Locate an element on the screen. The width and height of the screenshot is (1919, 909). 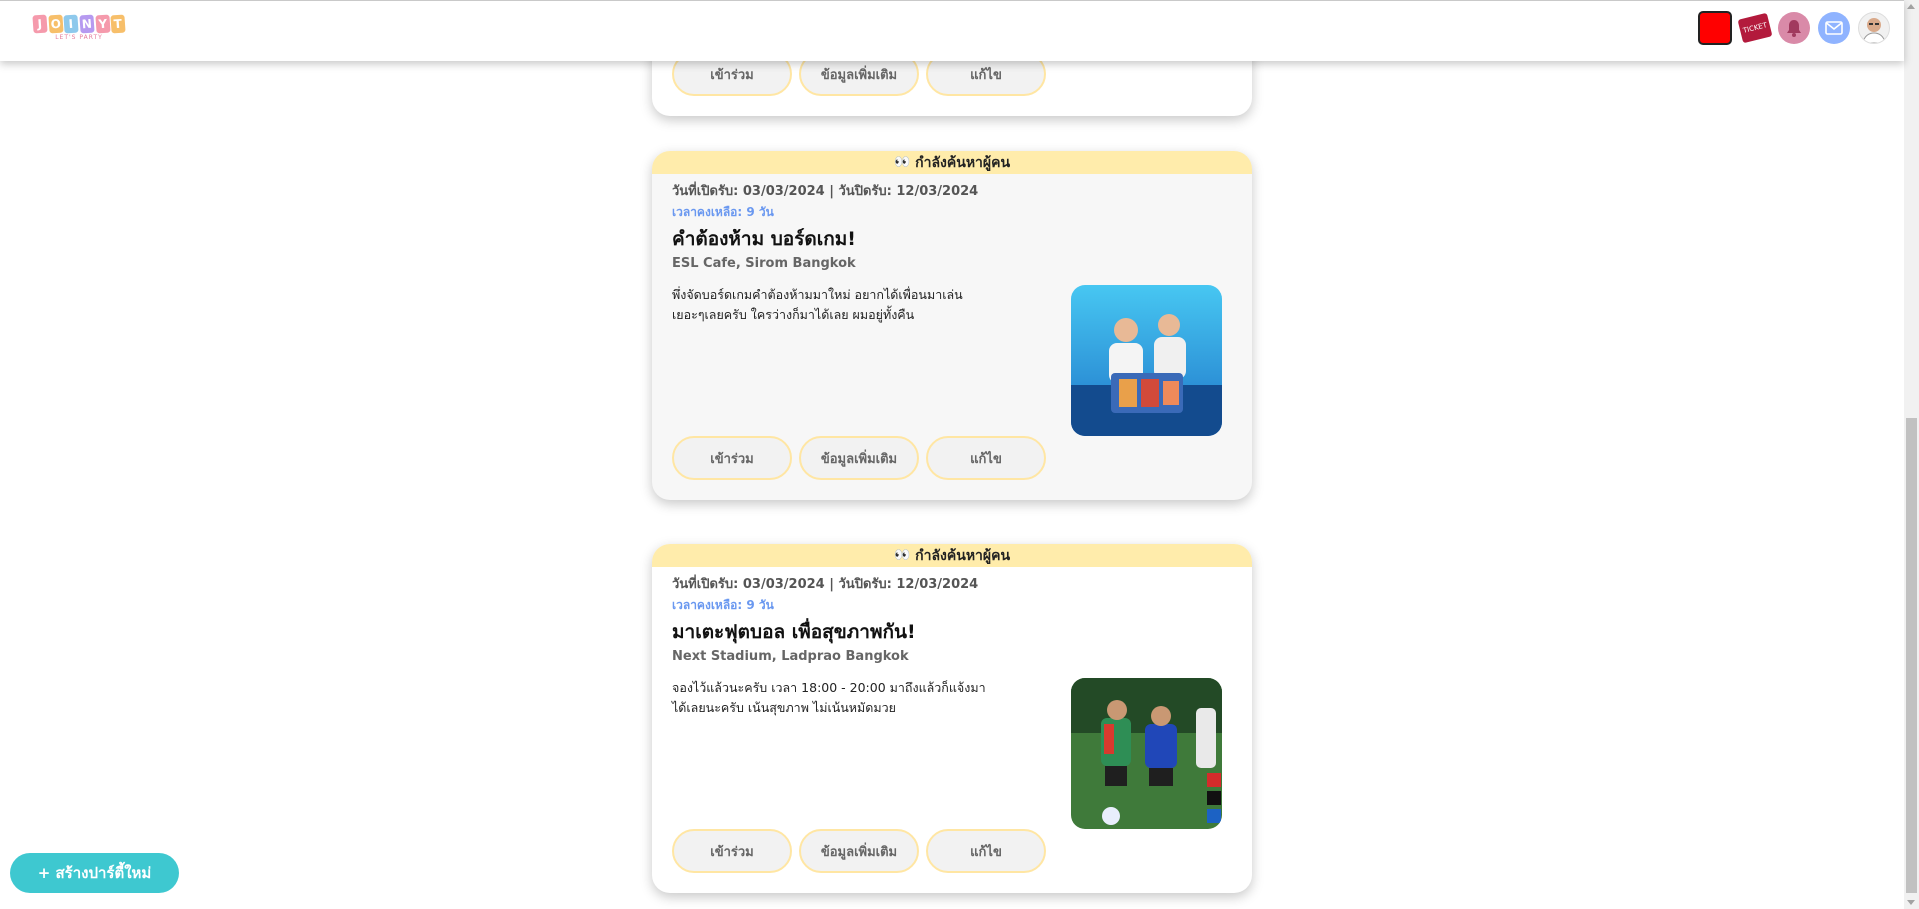
party-location: Next Stadium, Ladprao Bangkok is located at coordinates (790, 656).